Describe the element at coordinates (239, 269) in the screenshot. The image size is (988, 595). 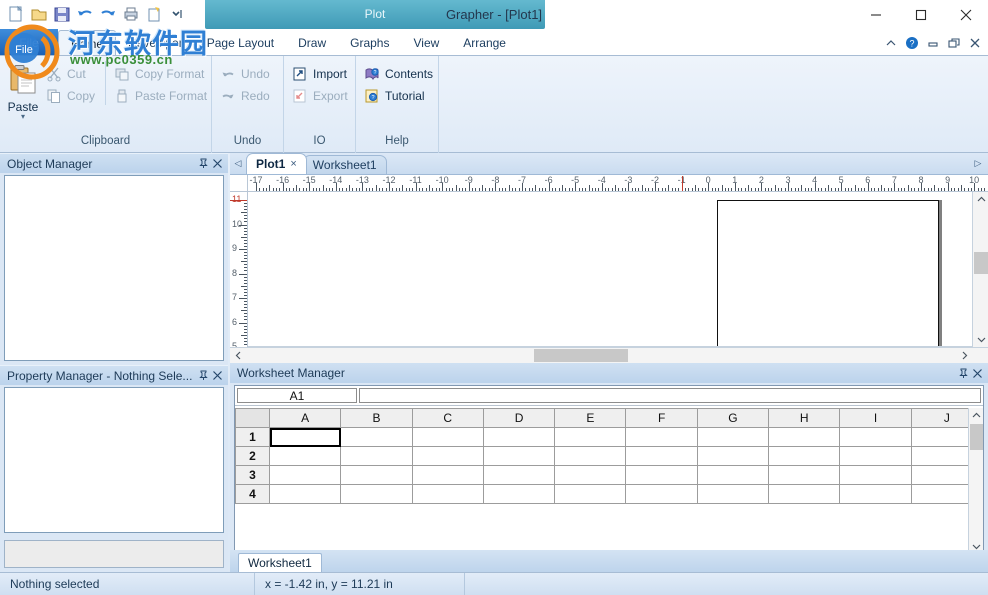
I see `vertical-ruler: 11 10 9 8 7 6 5` at that location.